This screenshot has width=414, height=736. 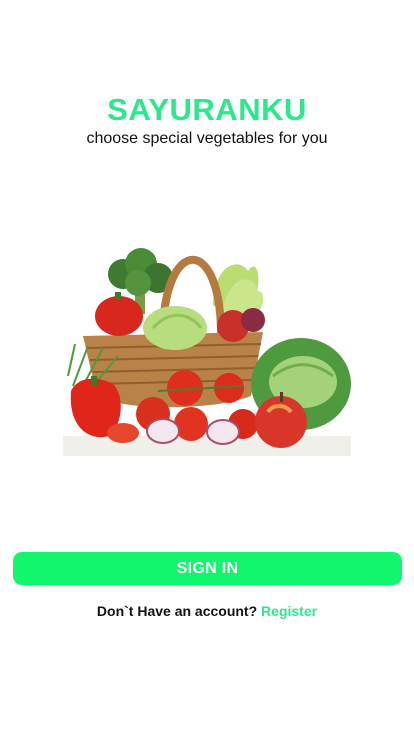 What do you see at coordinates (207, 138) in the screenshot?
I see `app-tagline: choose special vegetables for you` at bounding box center [207, 138].